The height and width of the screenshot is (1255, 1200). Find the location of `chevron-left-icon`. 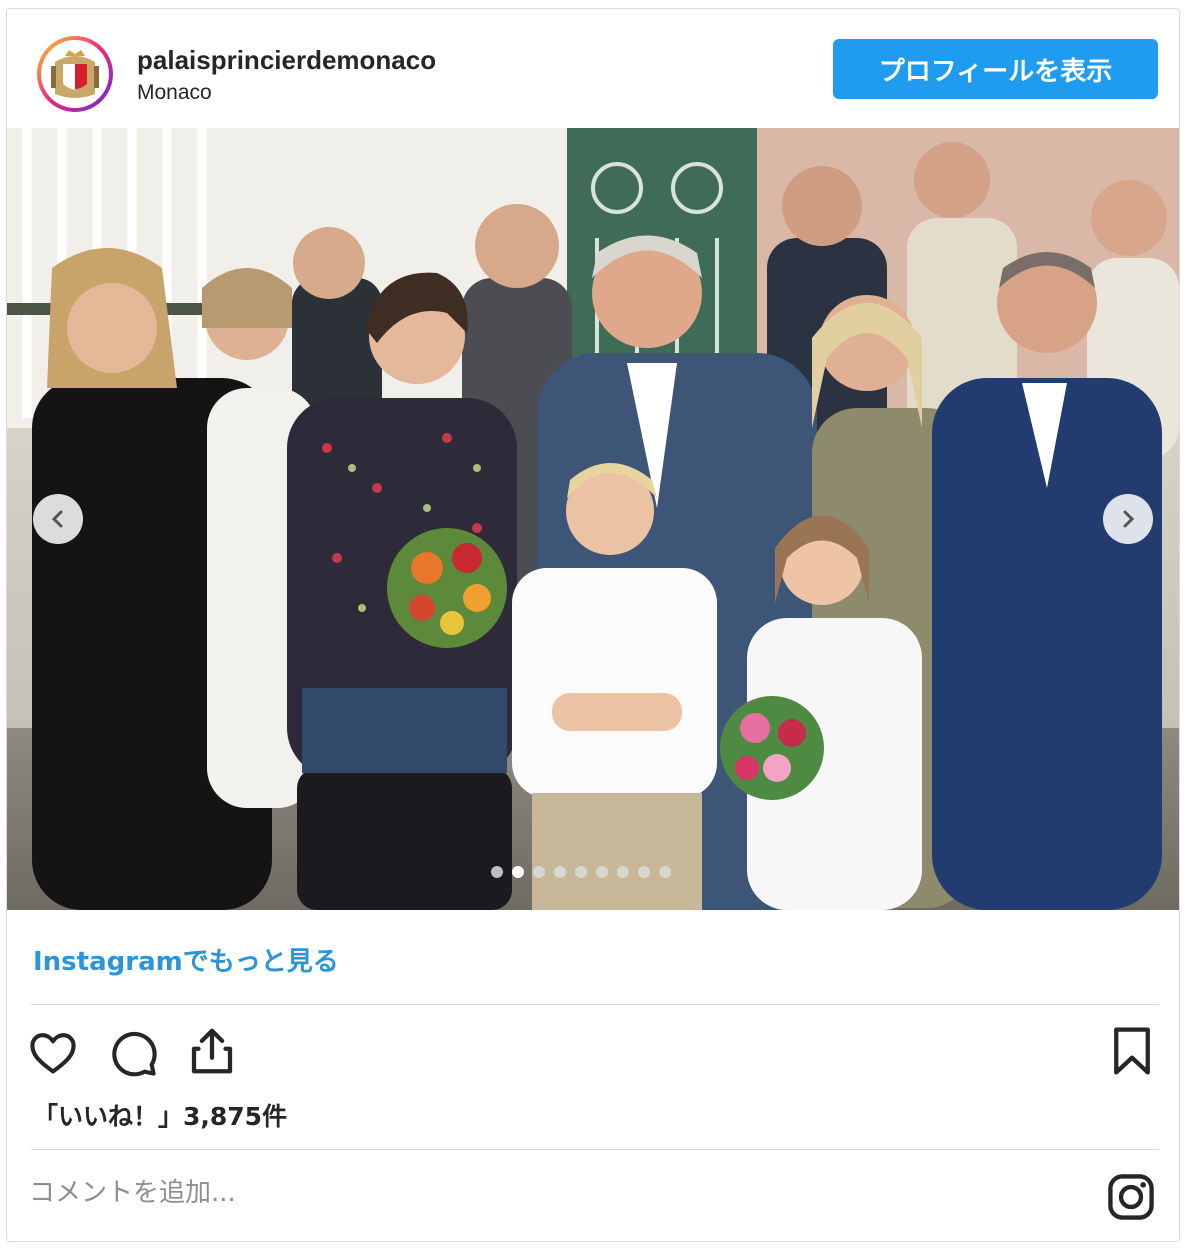

chevron-left-icon is located at coordinates (57, 519).